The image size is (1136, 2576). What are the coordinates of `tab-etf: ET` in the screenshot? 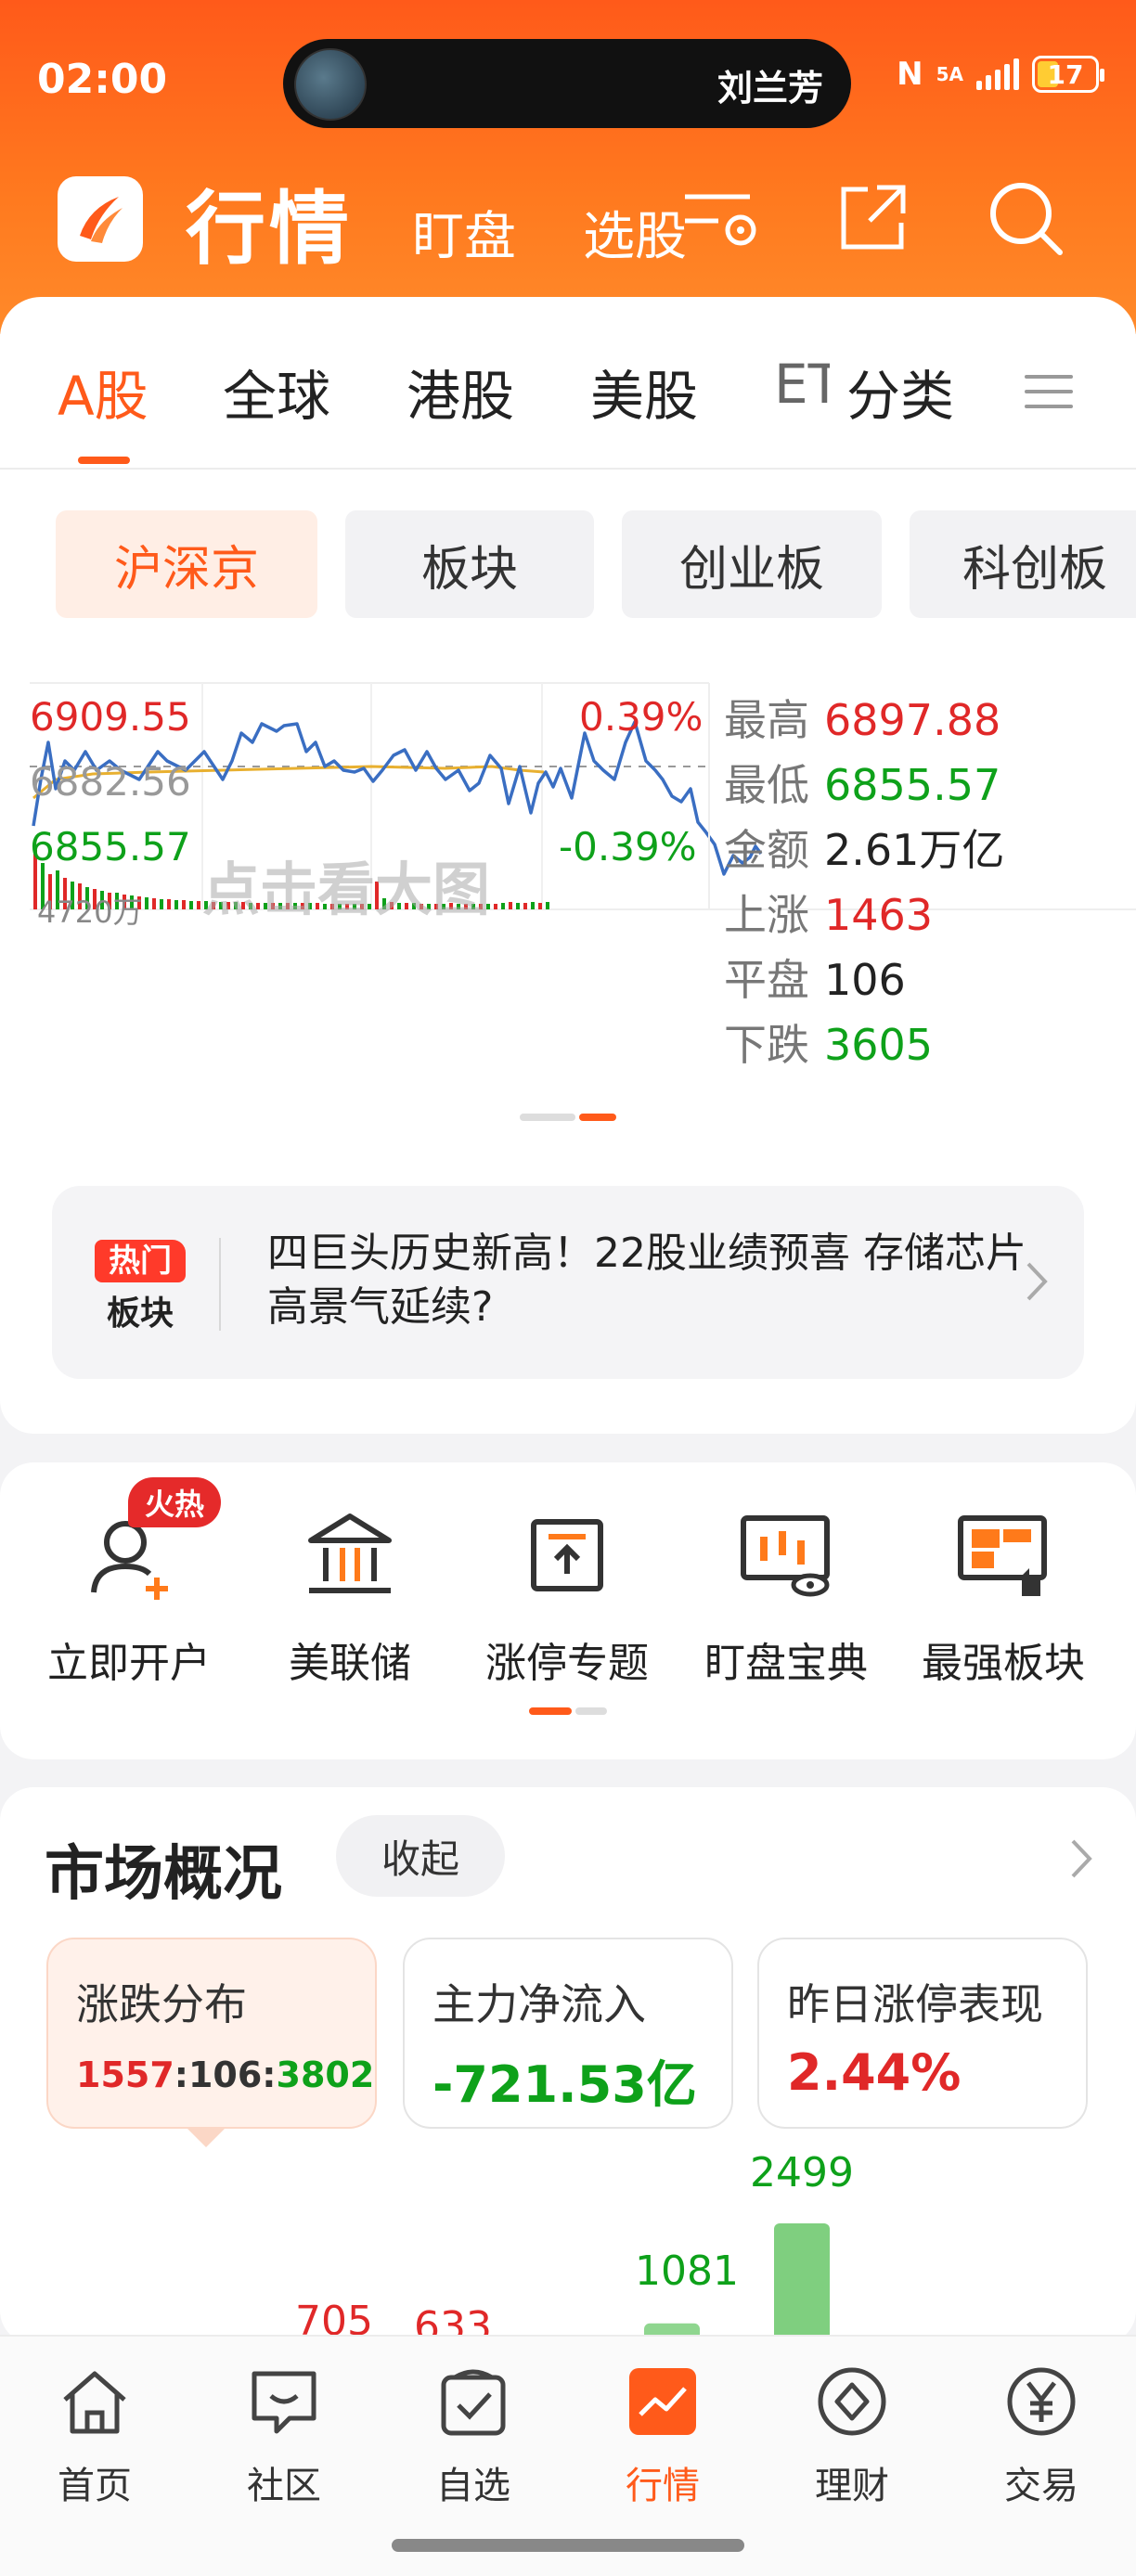 It's located at (802, 385).